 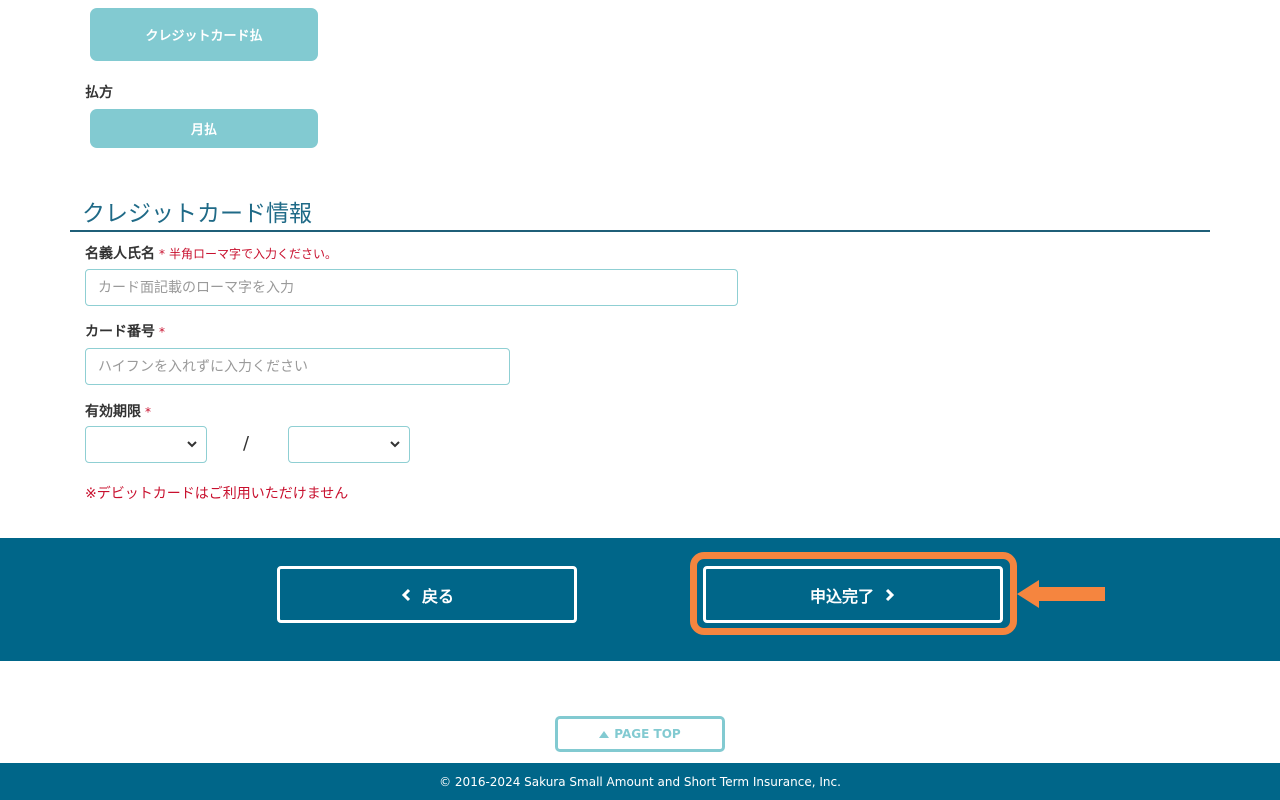 I want to click on back-button: 戻る, so click(x=427, y=594).